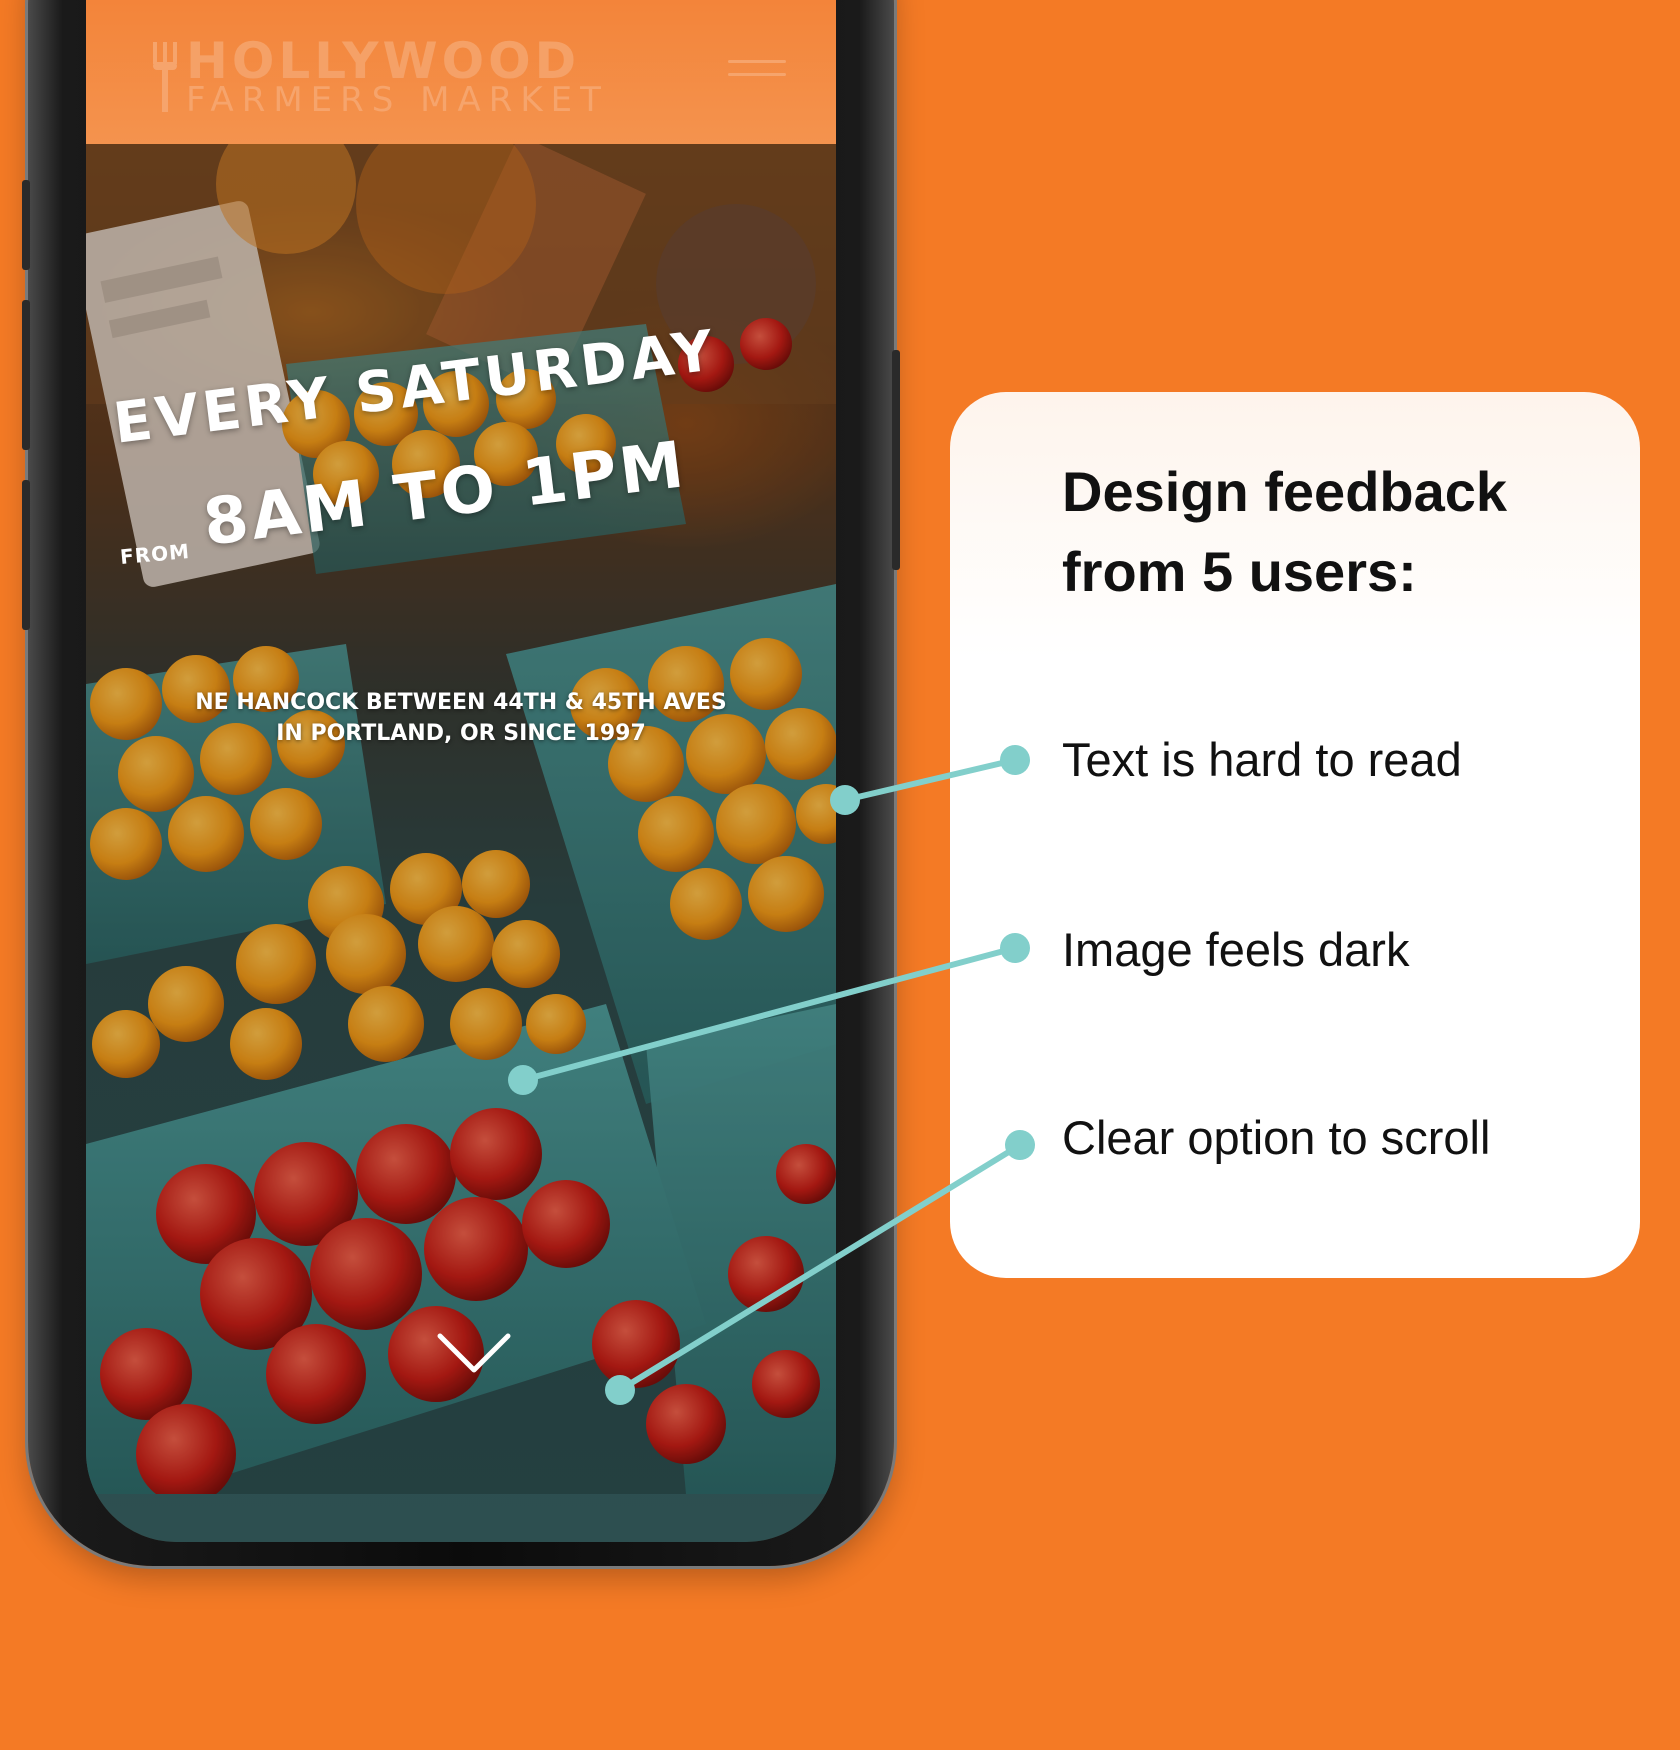 This screenshot has height=1750, width=1680. What do you see at coordinates (26, 555) in the screenshot?
I see `phone-volume-down-button` at bounding box center [26, 555].